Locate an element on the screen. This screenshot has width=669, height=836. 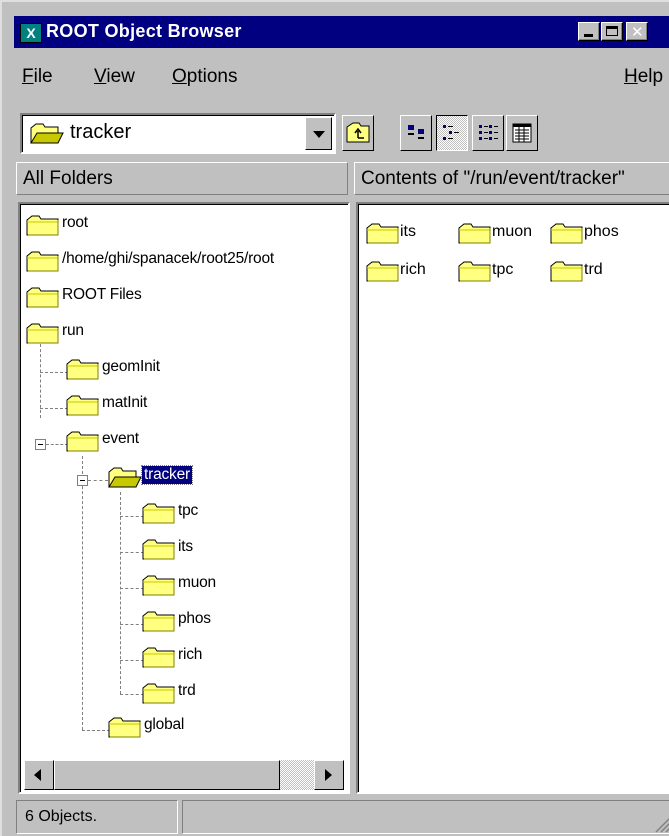
status-objects-count: 6 Objects. is located at coordinates (97, 817).